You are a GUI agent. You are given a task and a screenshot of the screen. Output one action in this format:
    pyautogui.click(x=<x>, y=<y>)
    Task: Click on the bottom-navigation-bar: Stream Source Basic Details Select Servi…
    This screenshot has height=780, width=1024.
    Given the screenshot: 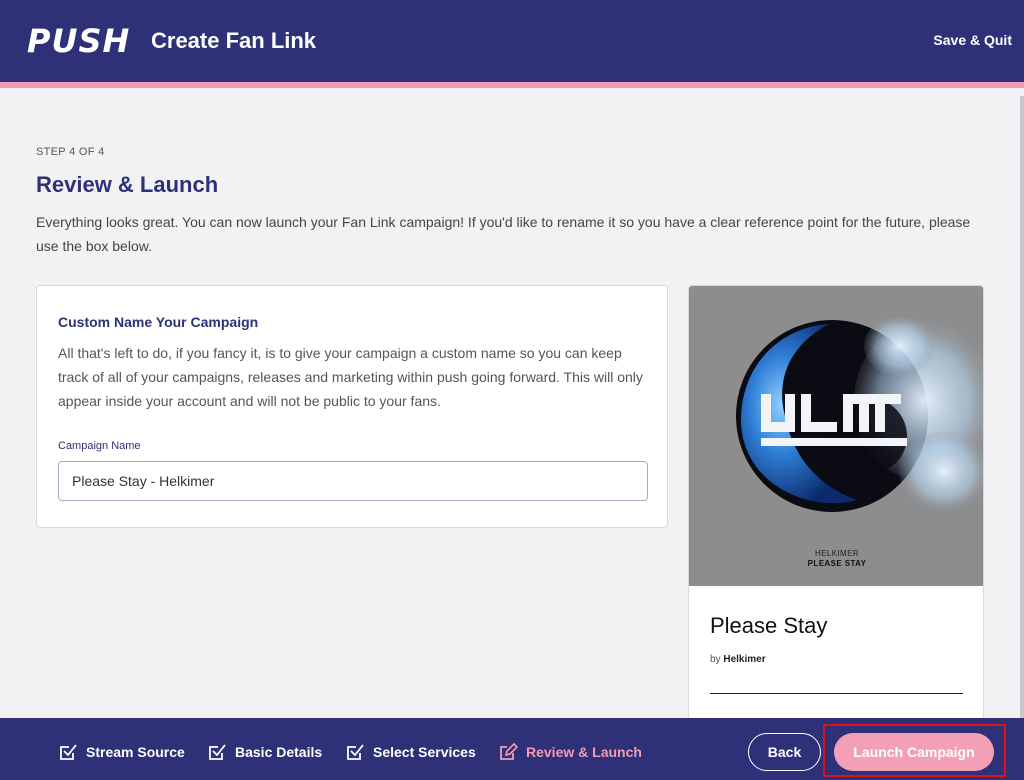 What is the action you would take?
    pyautogui.click(x=512, y=749)
    